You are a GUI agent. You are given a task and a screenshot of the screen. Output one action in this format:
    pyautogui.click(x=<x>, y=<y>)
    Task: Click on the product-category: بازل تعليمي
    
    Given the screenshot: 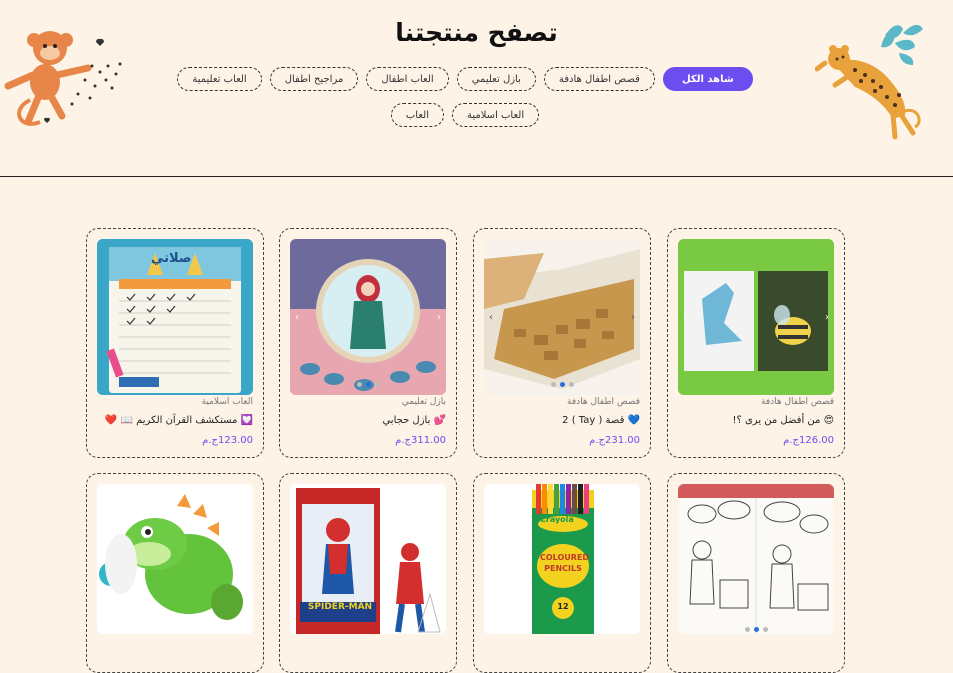 What is the action you would take?
    pyautogui.click(x=423, y=402)
    